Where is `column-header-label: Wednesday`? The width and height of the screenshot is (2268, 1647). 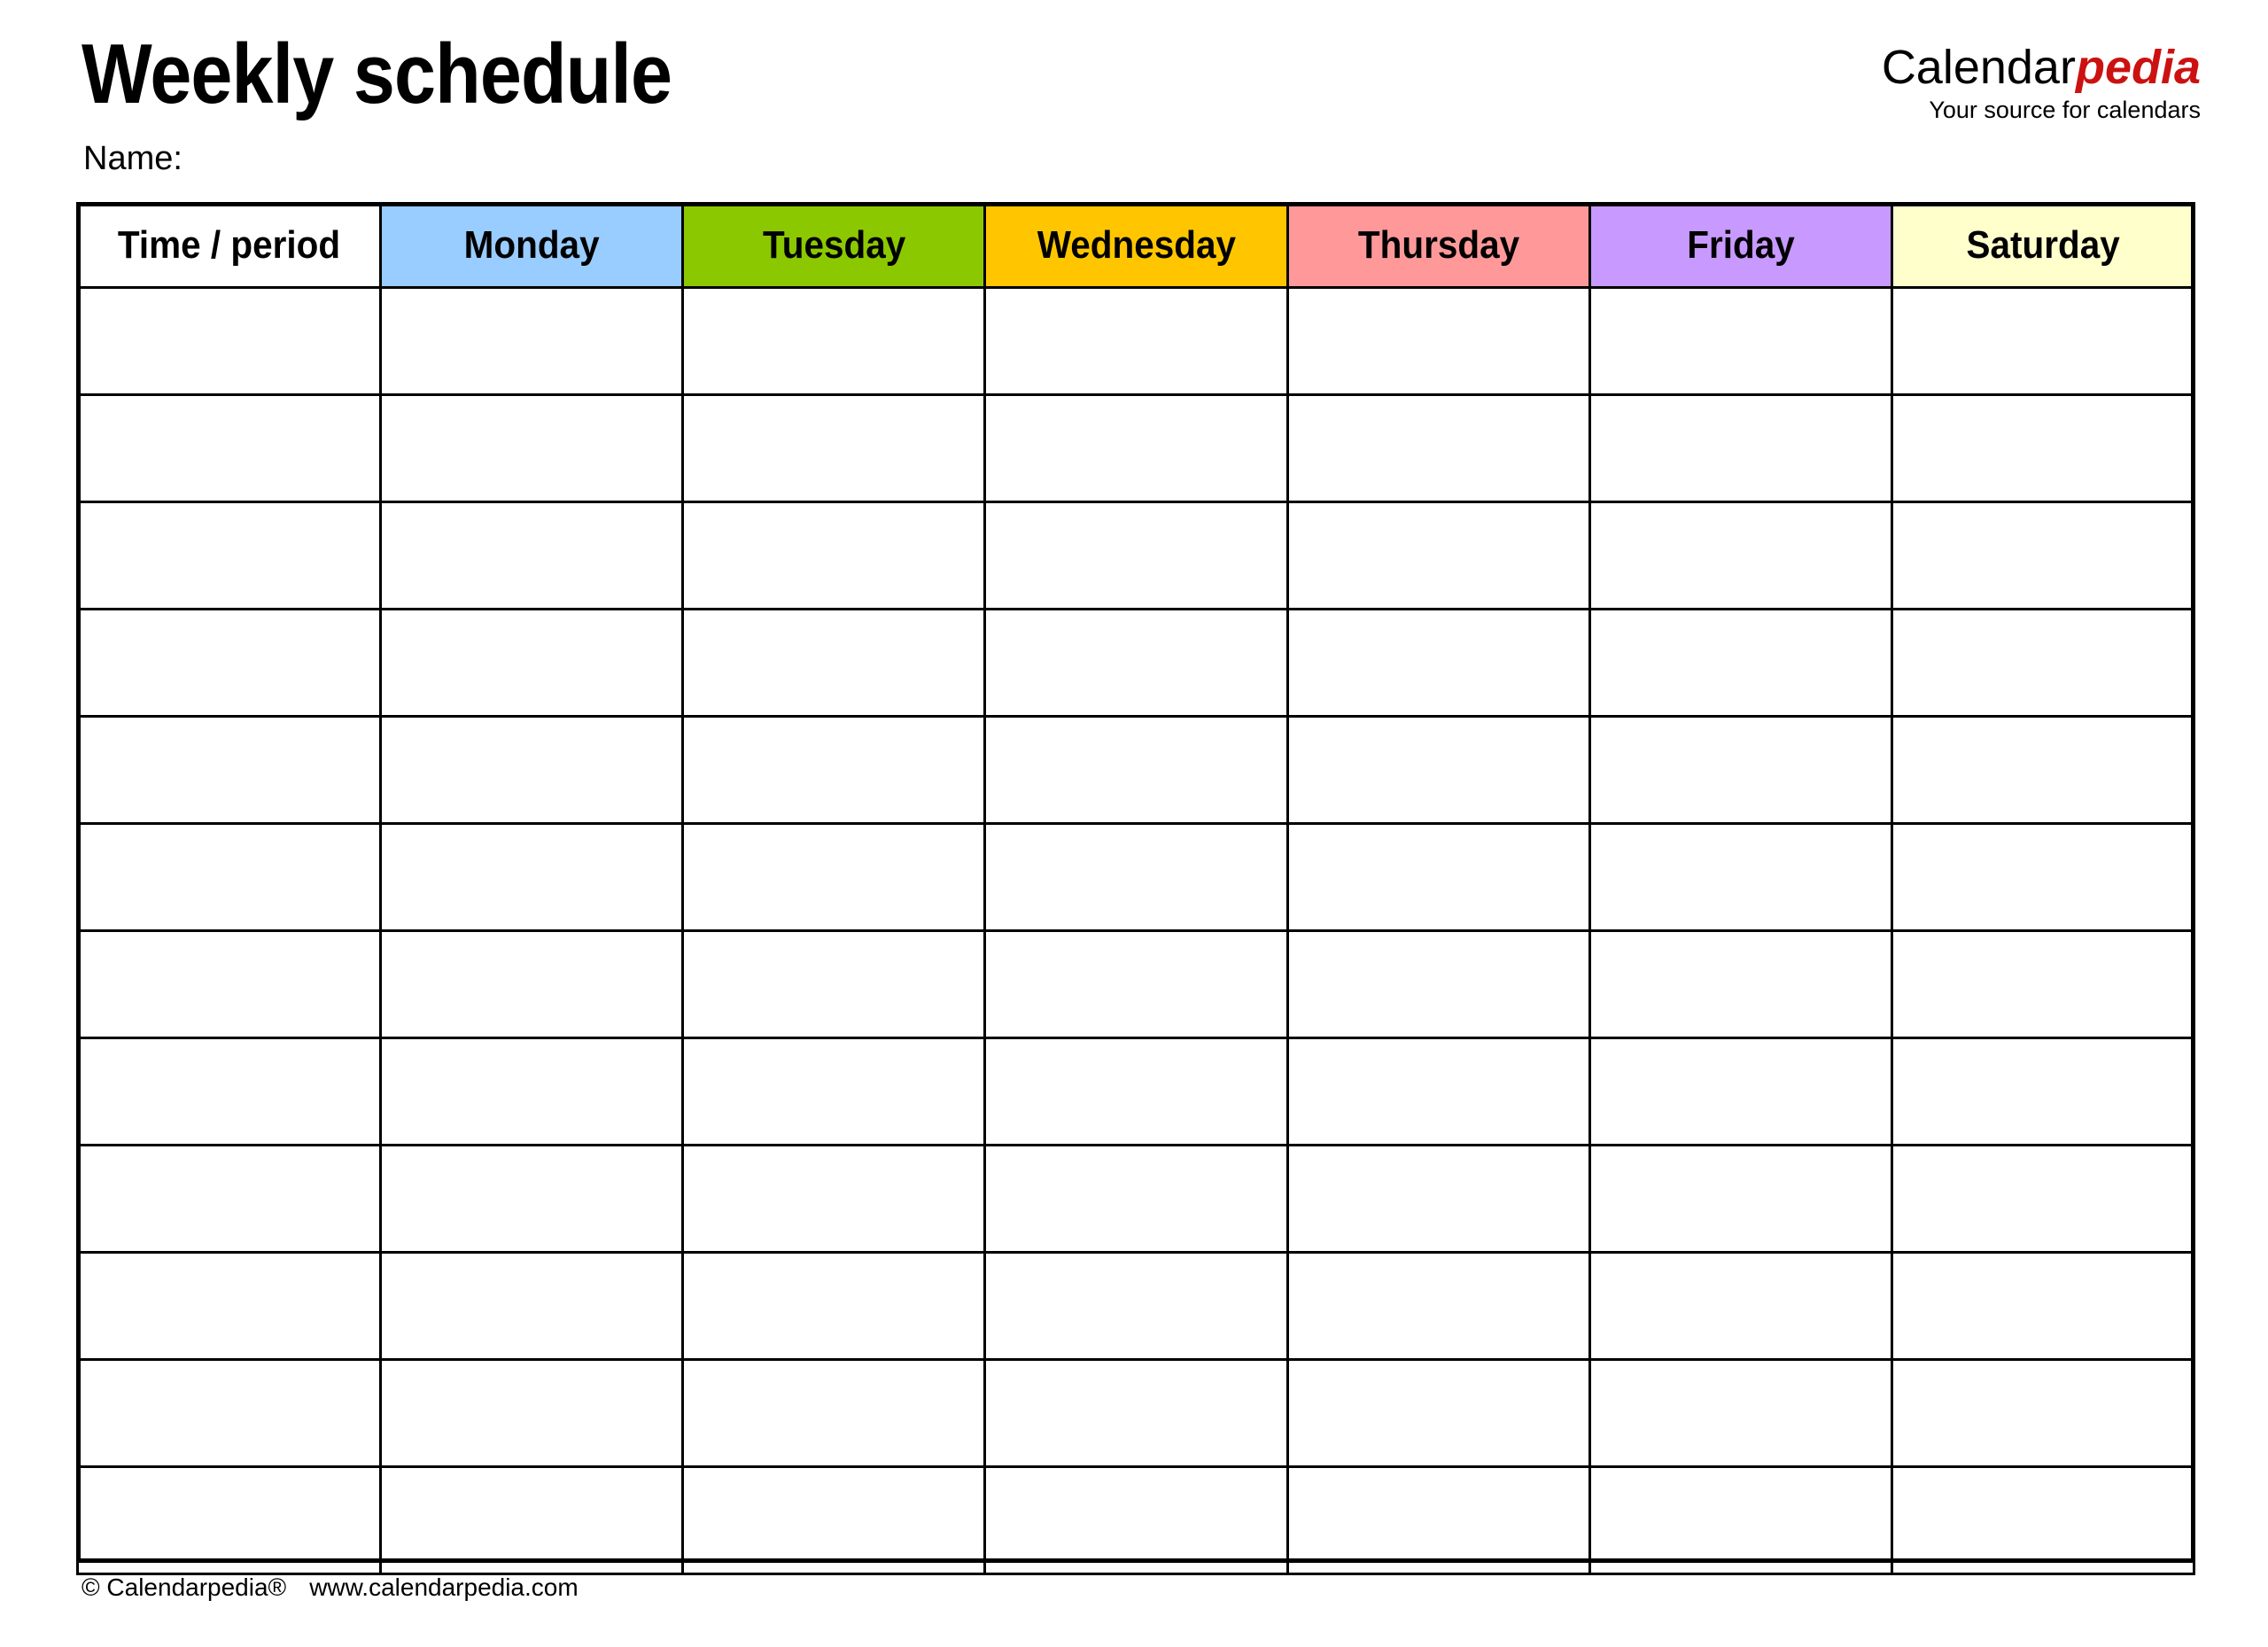 column-header-label: Wednesday is located at coordinates (1136, 245).